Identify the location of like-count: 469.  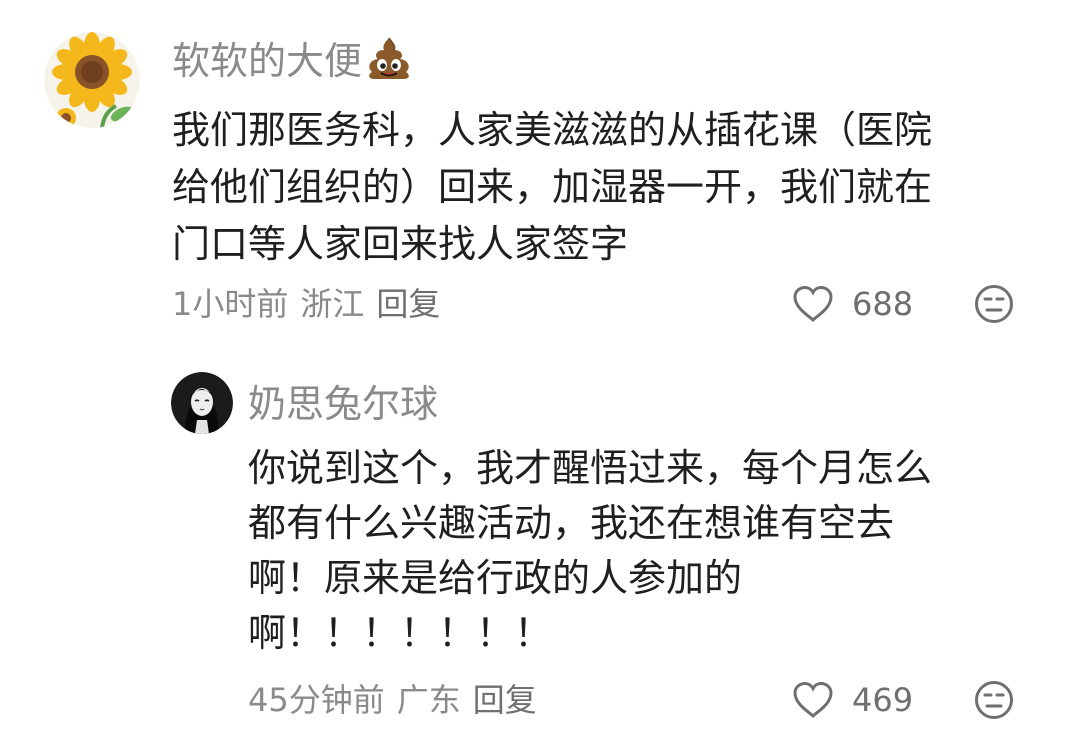
(883, 700).